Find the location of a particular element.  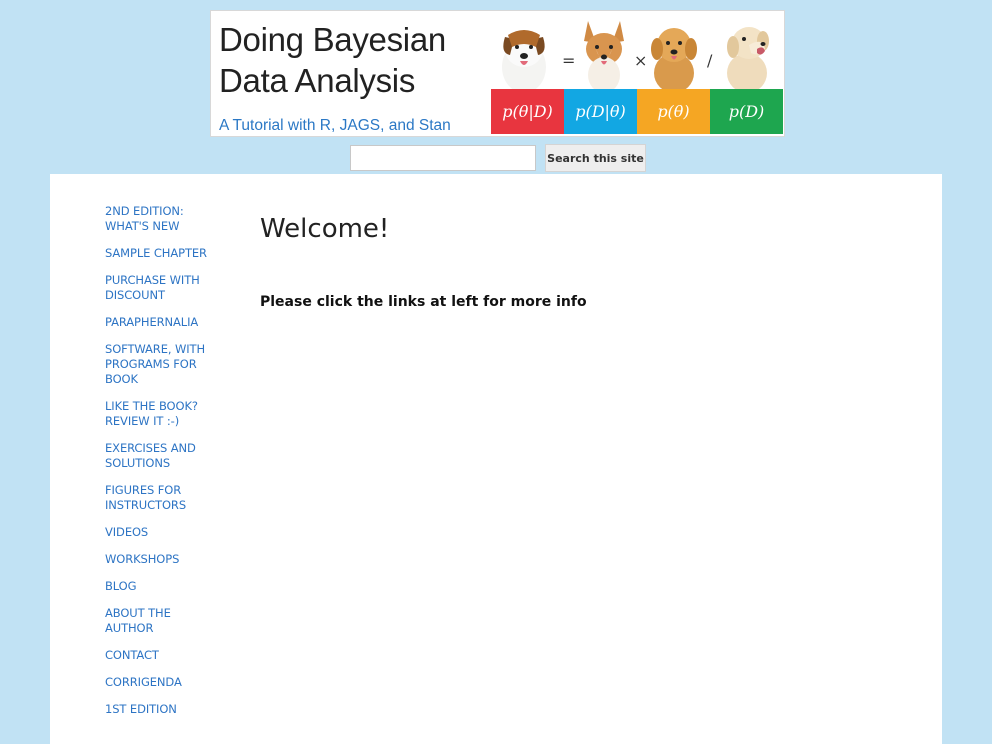

formula-evidence: p(D) is located at coordinates (746, 111).